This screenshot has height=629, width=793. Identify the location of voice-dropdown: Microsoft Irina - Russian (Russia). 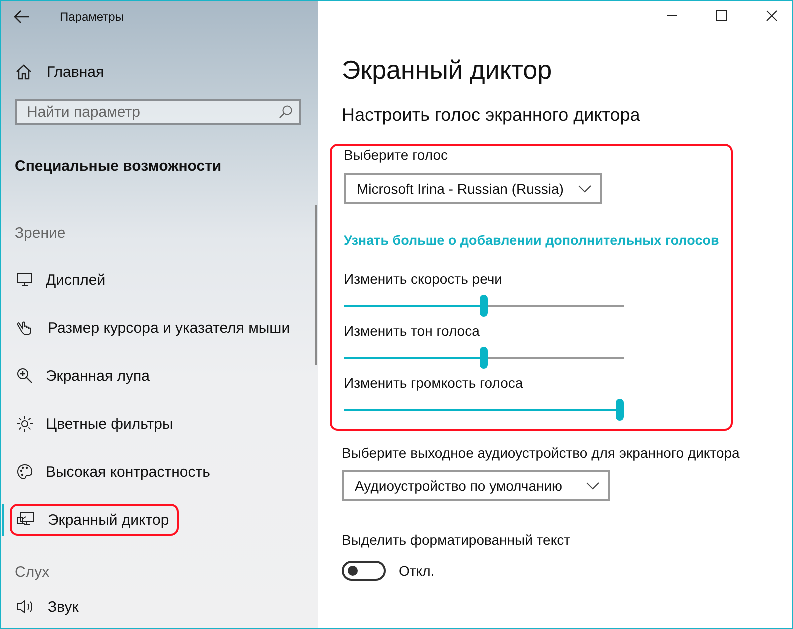
(473, 188).